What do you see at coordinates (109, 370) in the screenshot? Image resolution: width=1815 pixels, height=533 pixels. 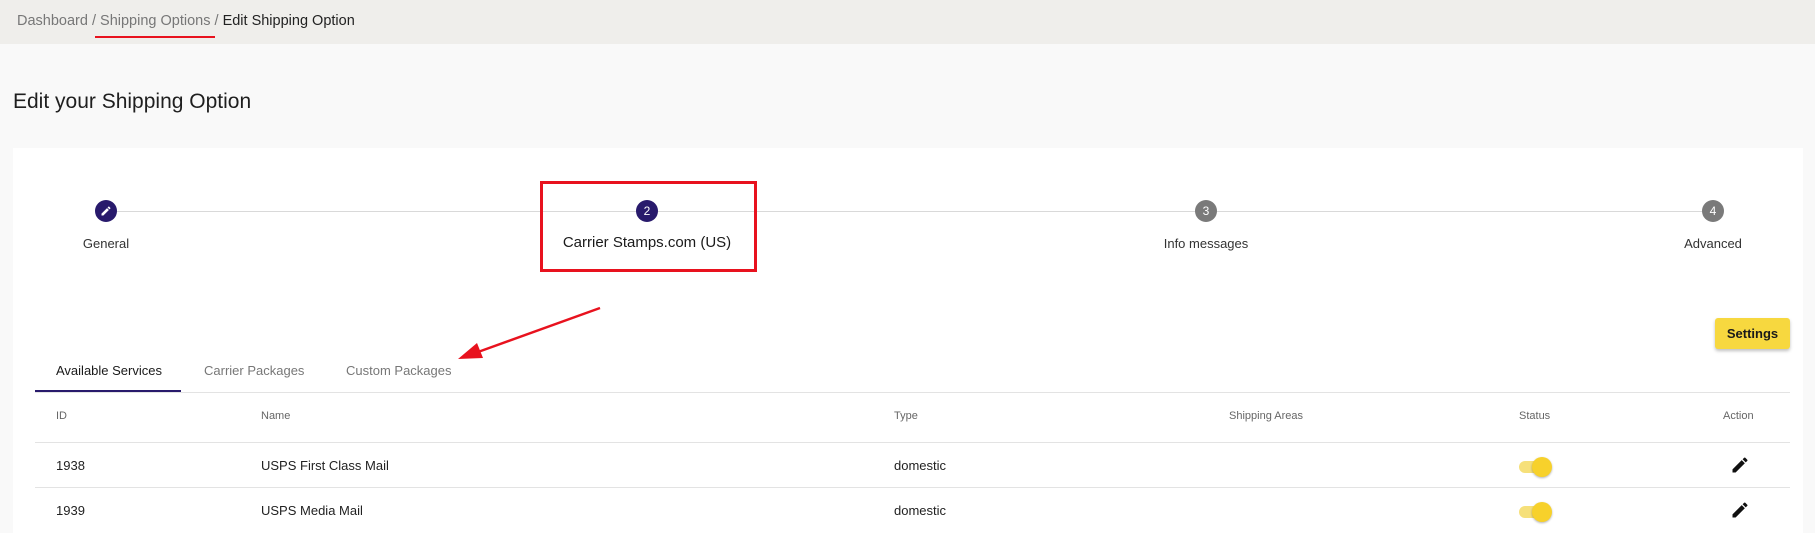 I see `tab-available-services: Available Services` at bounding box center [109, 370].